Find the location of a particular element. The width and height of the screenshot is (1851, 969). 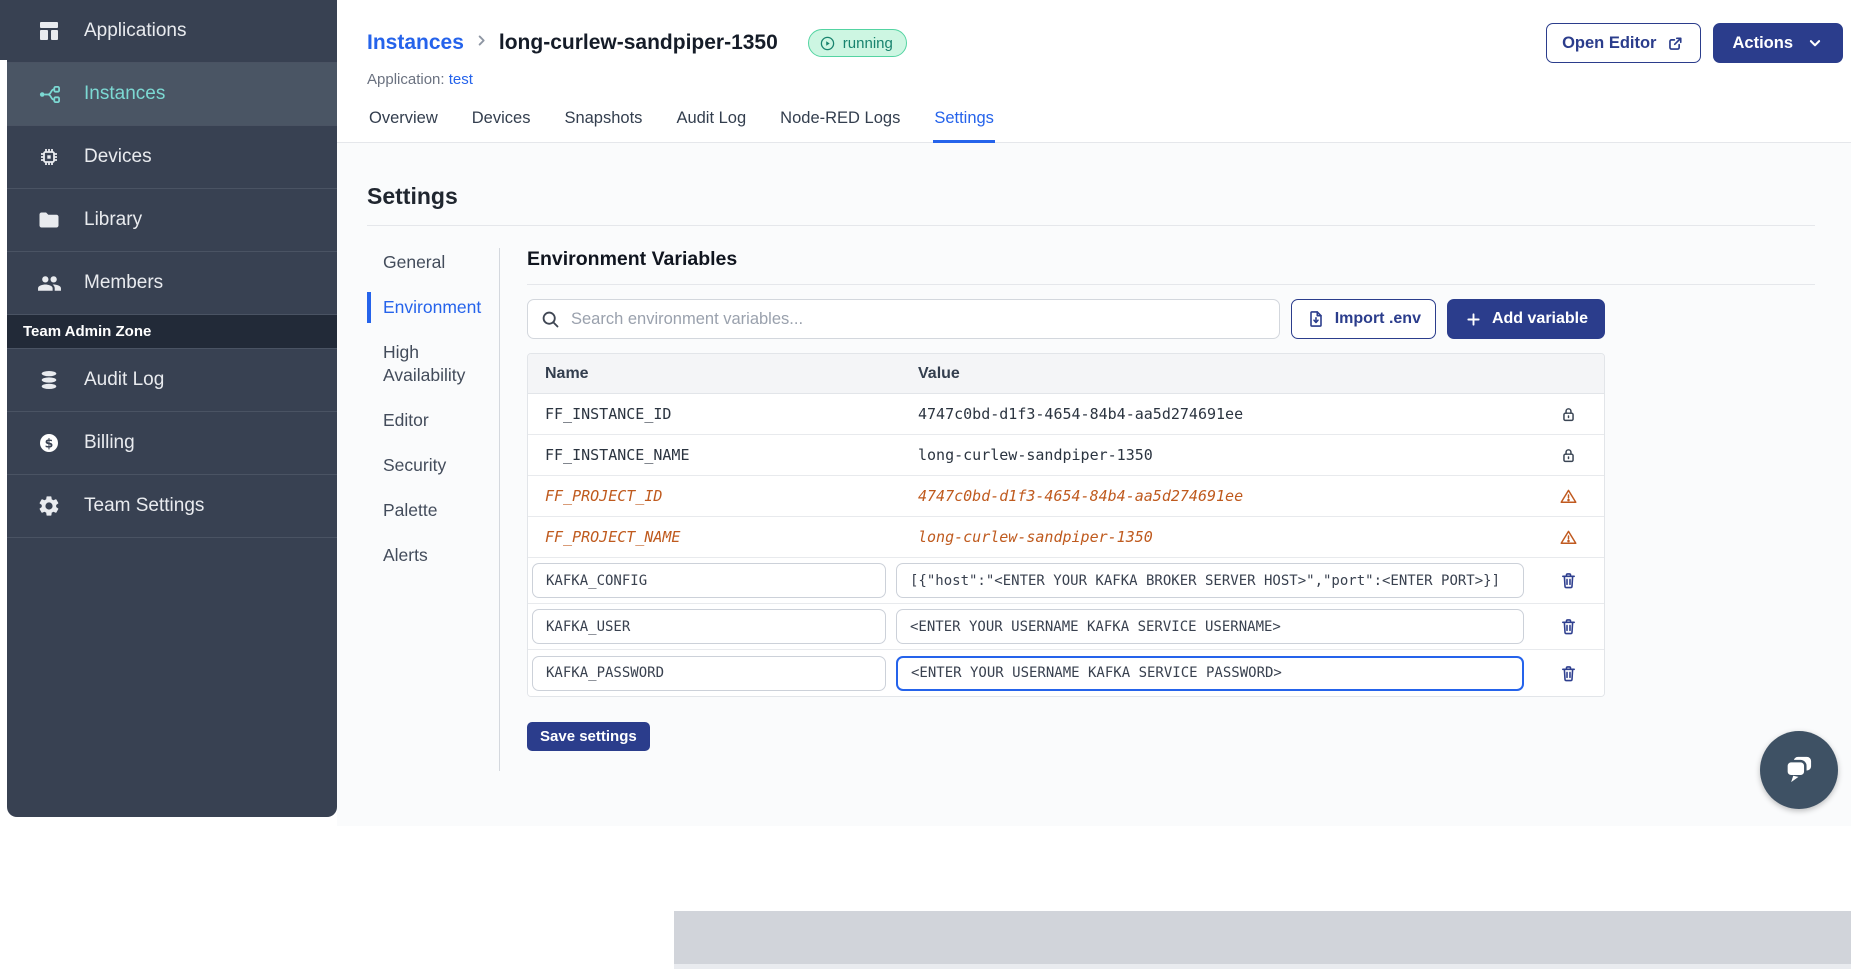

external-link-icon is located at coordinates (1675, 43).